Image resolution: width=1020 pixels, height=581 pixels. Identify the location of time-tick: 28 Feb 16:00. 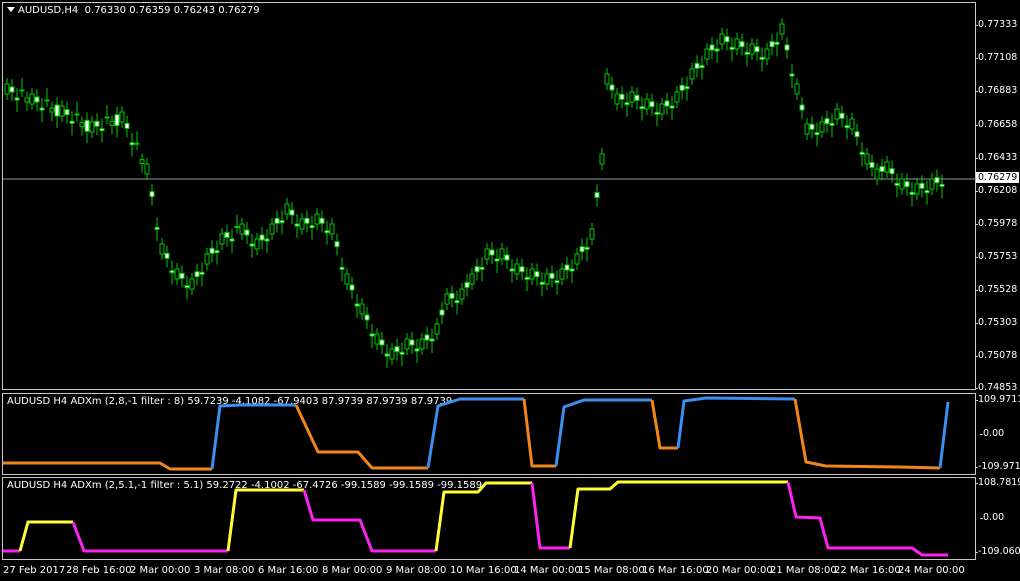
(99, 570).